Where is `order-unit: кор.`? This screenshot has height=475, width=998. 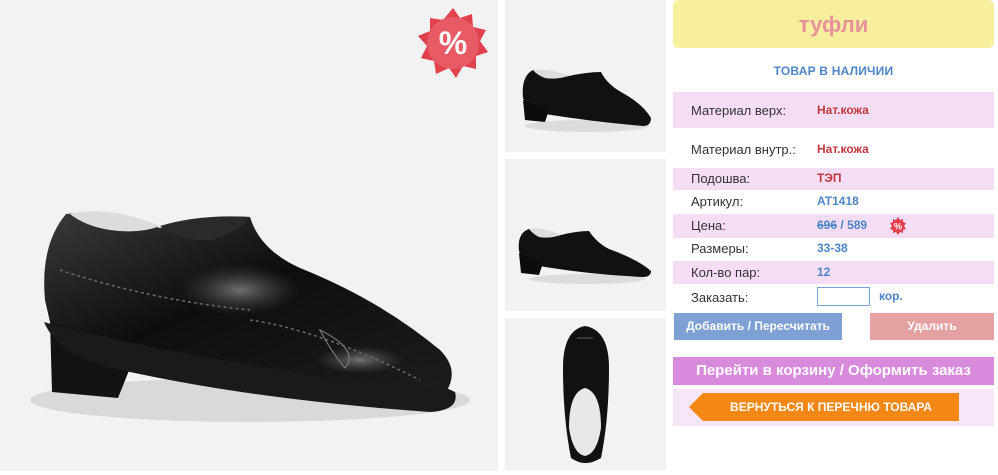 order-unit: кор. is located at coordinates (891, 296).